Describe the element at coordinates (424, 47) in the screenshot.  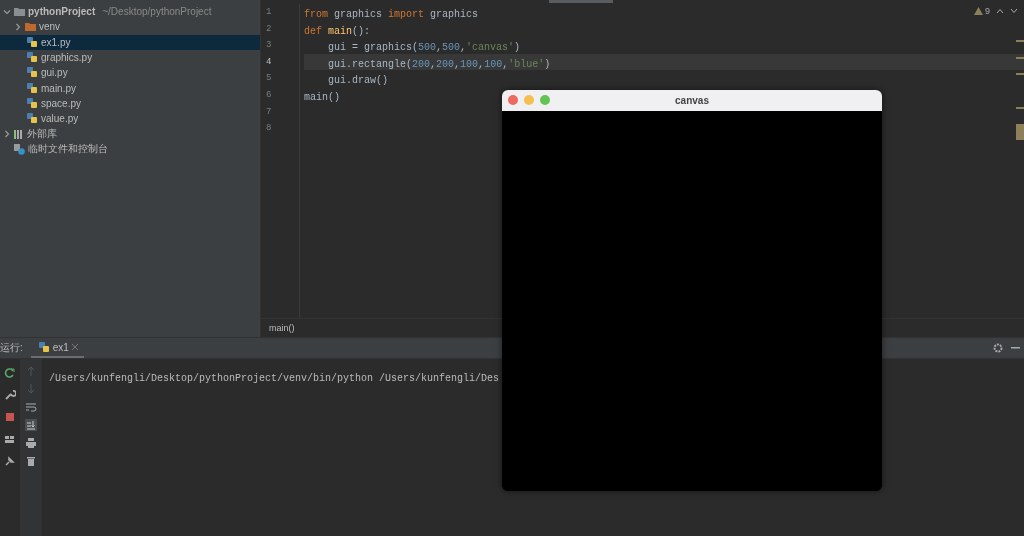
I see `code-line: gui = graphics(500,500,'canvas')` at that location.